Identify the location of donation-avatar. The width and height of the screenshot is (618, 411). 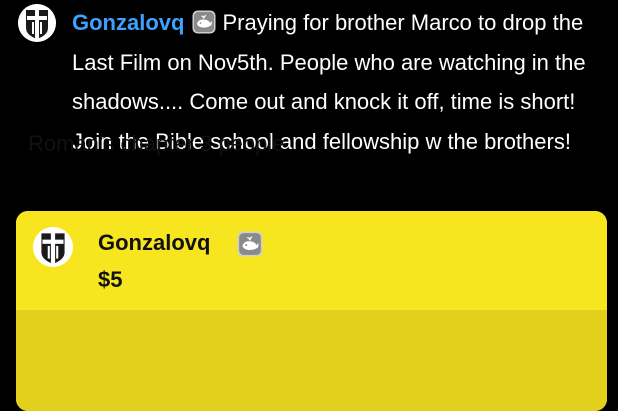
(53, 247).